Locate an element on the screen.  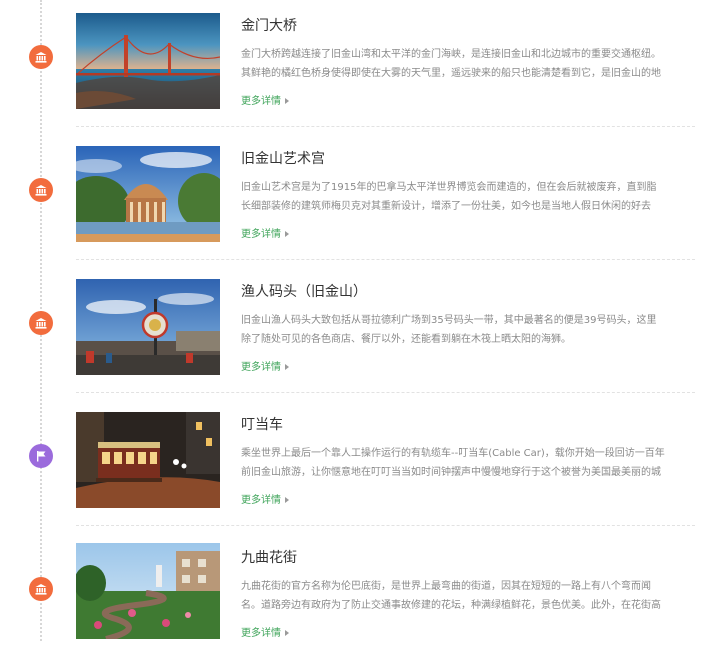
fishermans-wharf-photo is located at coordinates (148, 327).